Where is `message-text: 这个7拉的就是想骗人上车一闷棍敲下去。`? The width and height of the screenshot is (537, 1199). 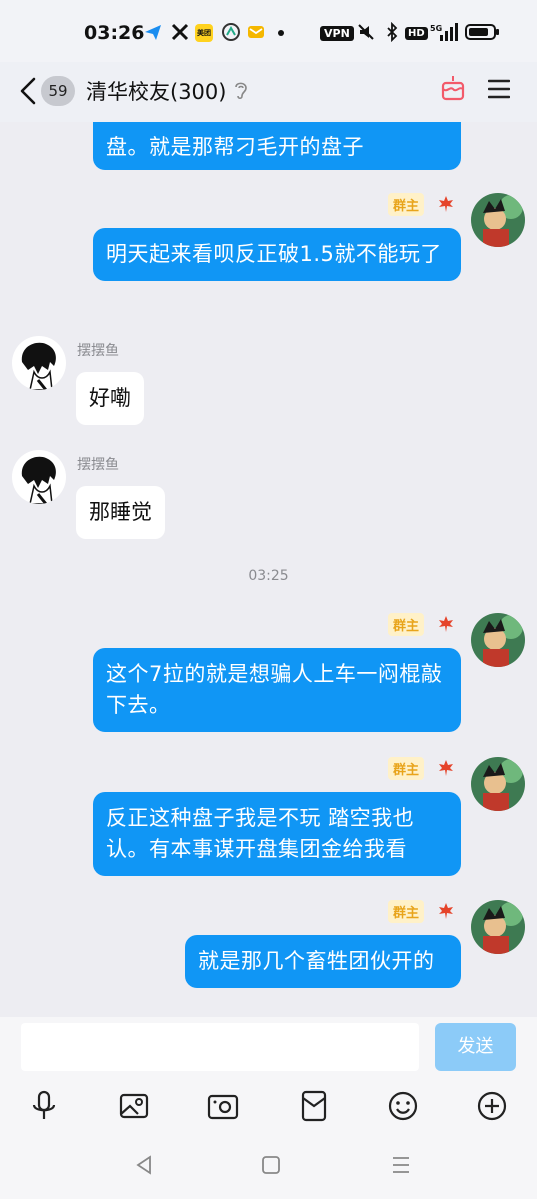 message-text: 这个7拉的就是想骗人上车一闷棍敲下去。 is located at coordinates (274, 689).